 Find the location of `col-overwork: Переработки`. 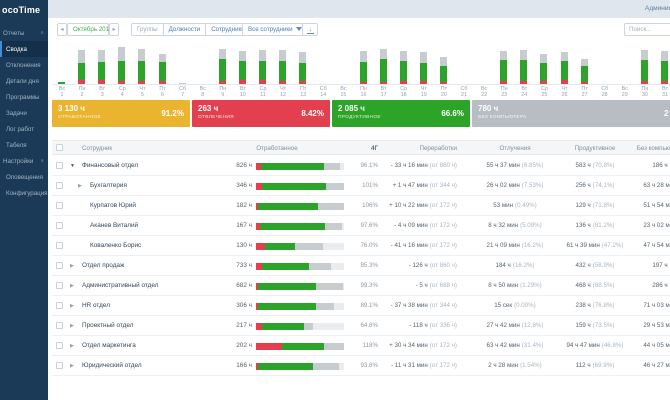

col-overwork: Переработки is located at coordinates (422, 148).